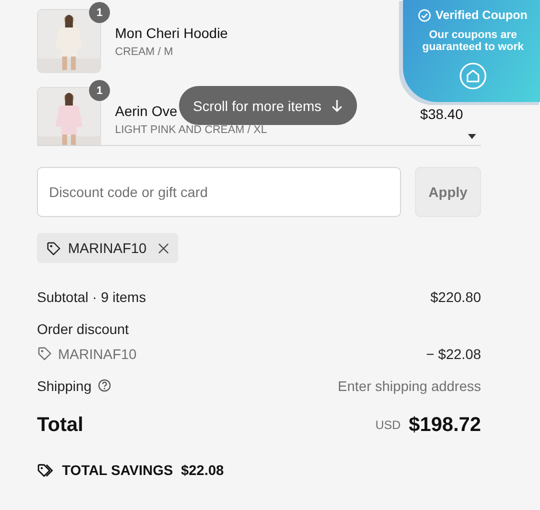 The height and width of the screenshot is (510, 540). I want to click on shipping-label: Shipping, so click(64, 386).